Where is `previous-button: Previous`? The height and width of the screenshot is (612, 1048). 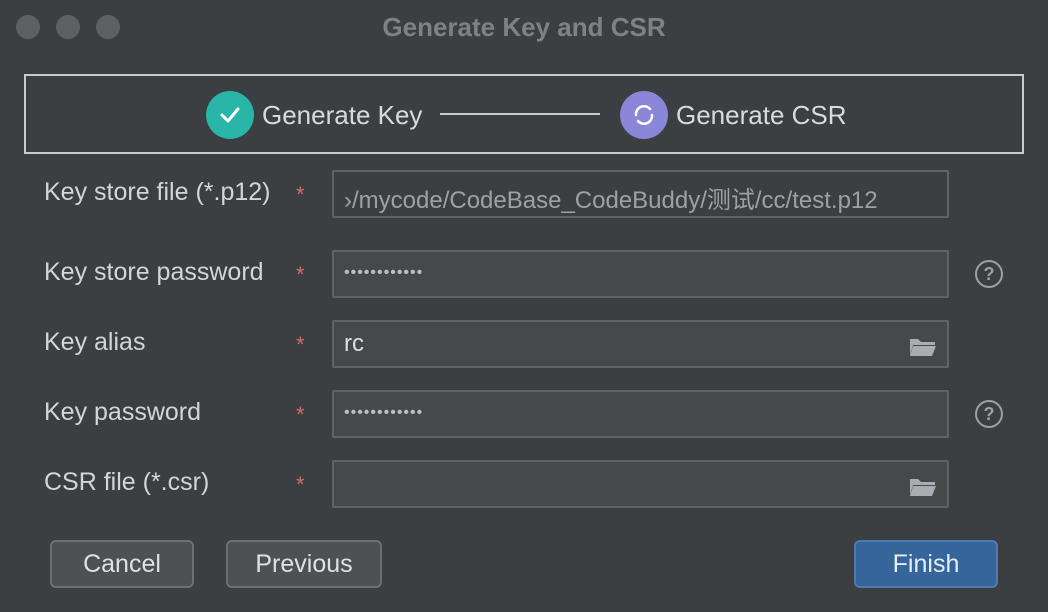
previous-button: Previous is located at coordinates (304, 564).